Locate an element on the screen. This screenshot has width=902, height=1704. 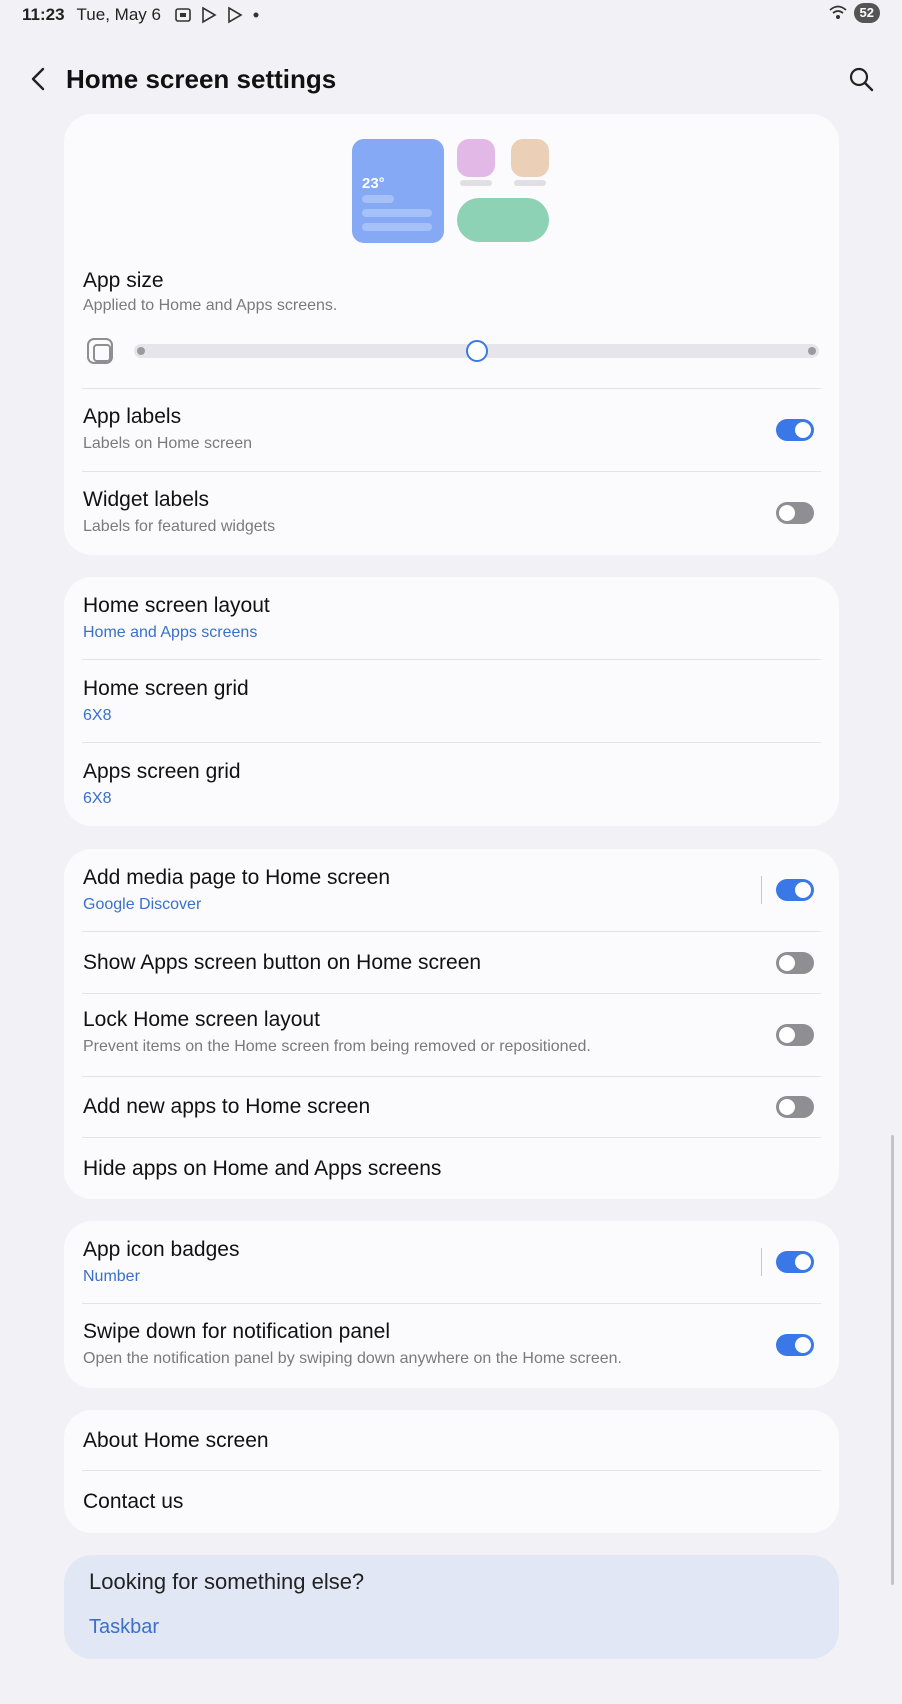
swipe-down-title: Swipe down for notification panel is located at coordinates (237, 1331).